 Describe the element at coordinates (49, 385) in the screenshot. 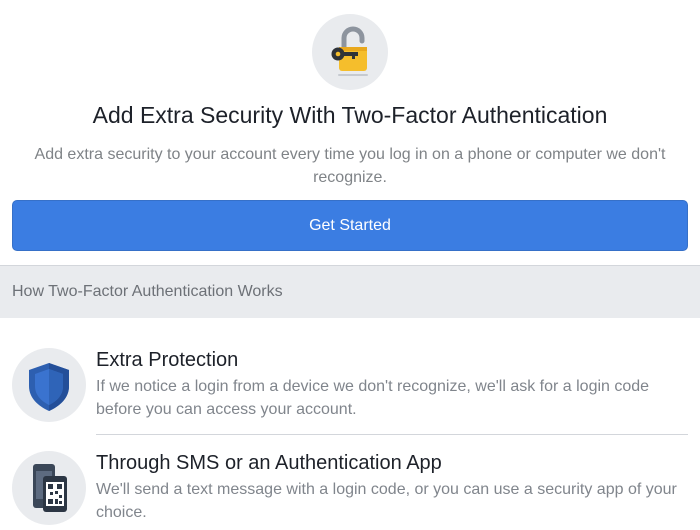

I see `shield-icon` at that location.